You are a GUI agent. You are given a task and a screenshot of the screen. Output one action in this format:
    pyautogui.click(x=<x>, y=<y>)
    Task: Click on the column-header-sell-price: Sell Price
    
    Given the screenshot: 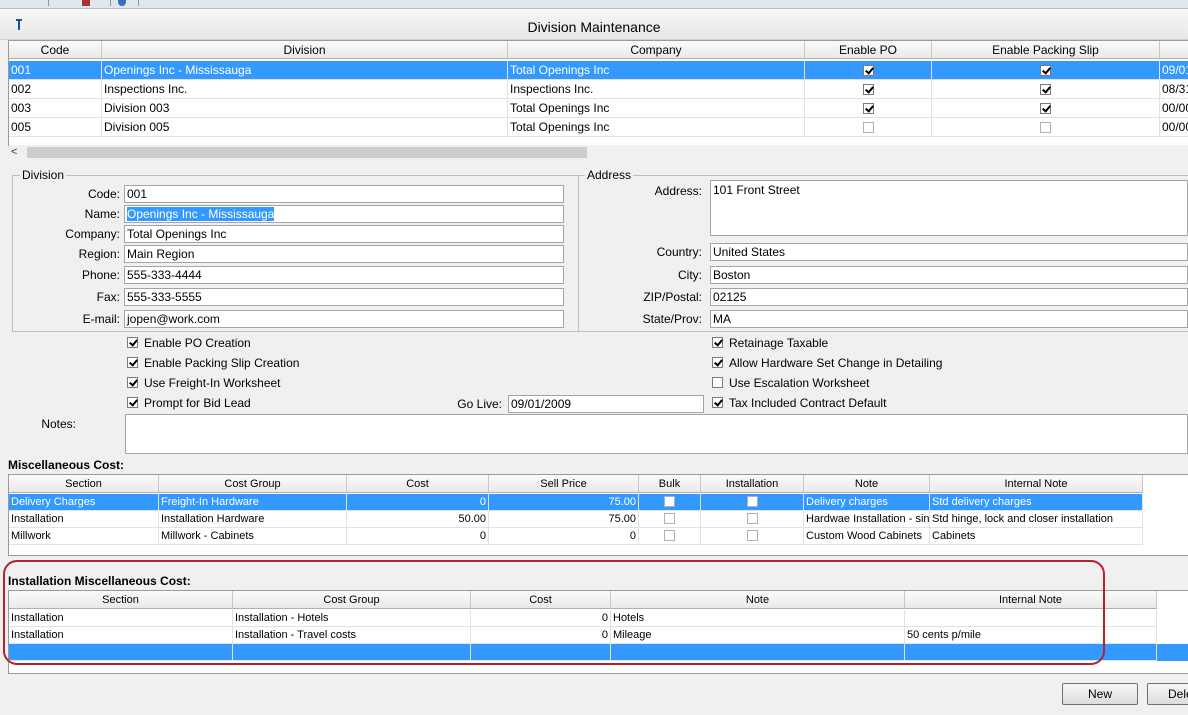 What is the action you would take?
    pyautogui.click(x=564, y=484)
    